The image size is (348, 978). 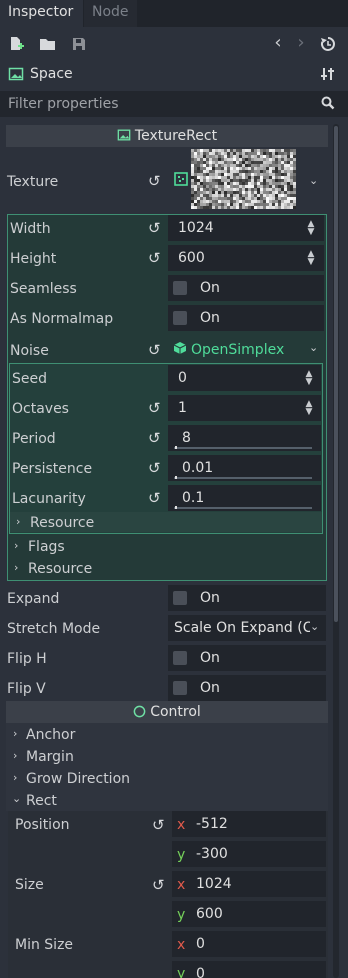 What do you see at coordinates (180, 318) in the screenshot?
I see `as-normalmap-check-icon` at bounding box center [180, 318].